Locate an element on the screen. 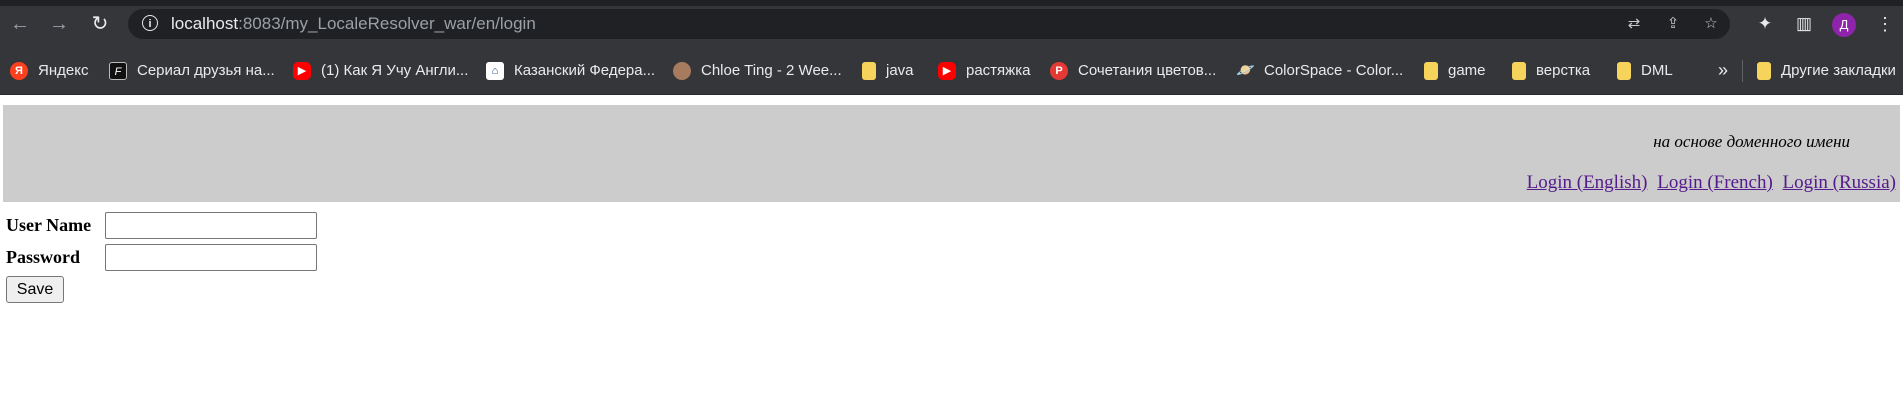 The height and width of the screenshot is (418, 1903). info-icon: i is located at coordinates (150, 23).